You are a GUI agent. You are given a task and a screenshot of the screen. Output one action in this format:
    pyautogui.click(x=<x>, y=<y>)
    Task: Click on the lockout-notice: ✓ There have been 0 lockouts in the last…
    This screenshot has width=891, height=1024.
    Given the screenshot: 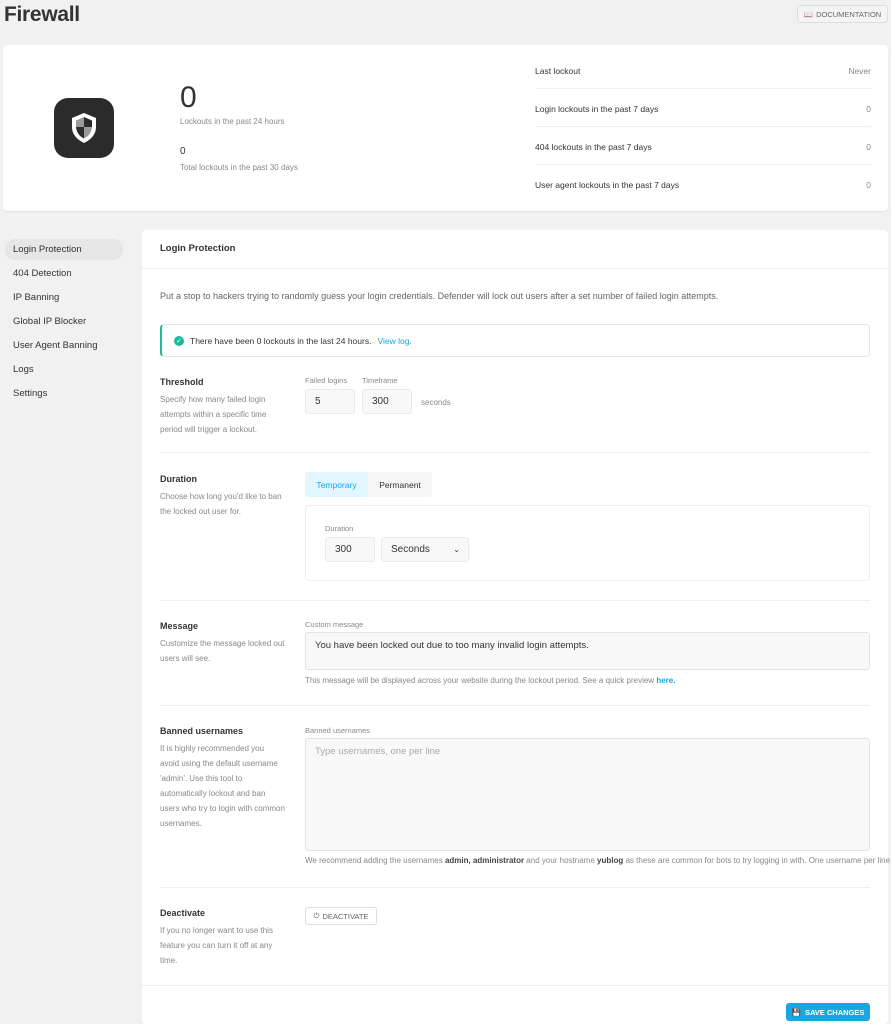 What is the action you would take?
    pyautogui.click(x=515, y=340)
    